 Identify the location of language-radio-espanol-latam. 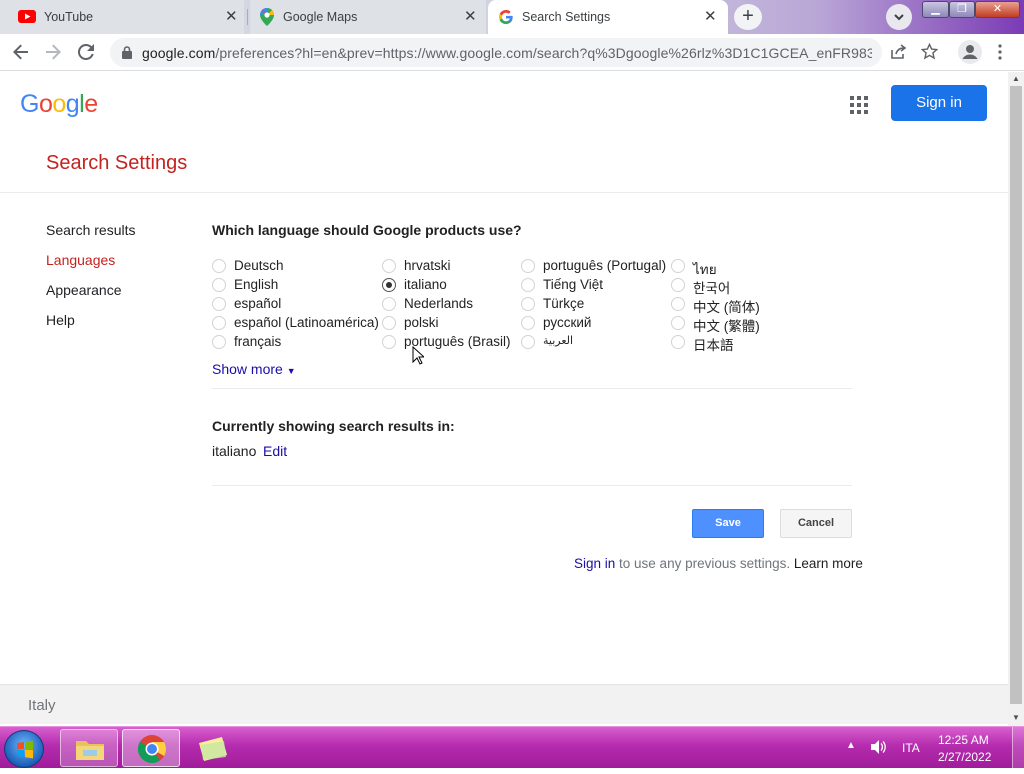
(219, 323).